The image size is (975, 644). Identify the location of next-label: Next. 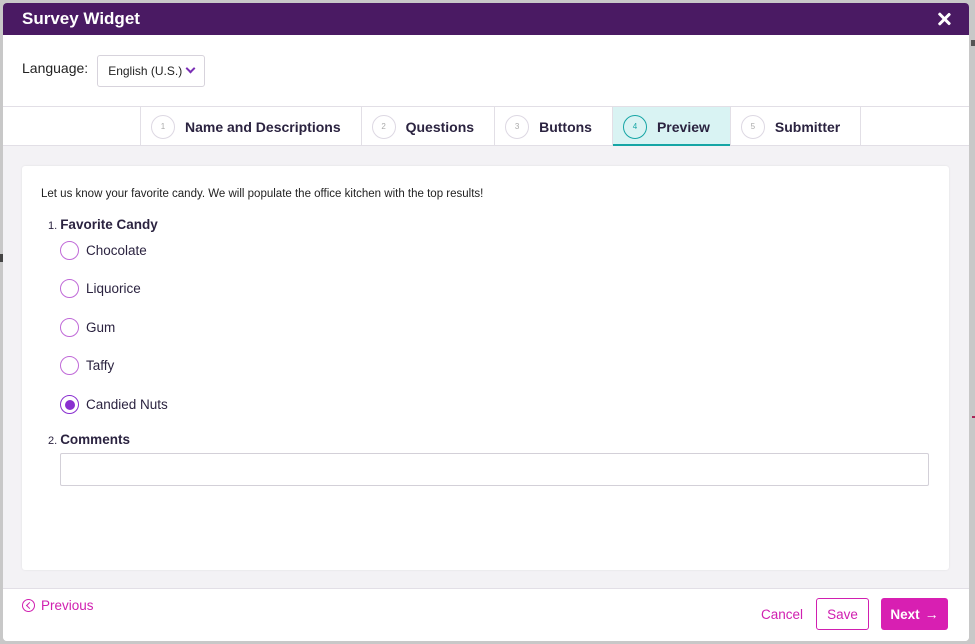
(905, 614).